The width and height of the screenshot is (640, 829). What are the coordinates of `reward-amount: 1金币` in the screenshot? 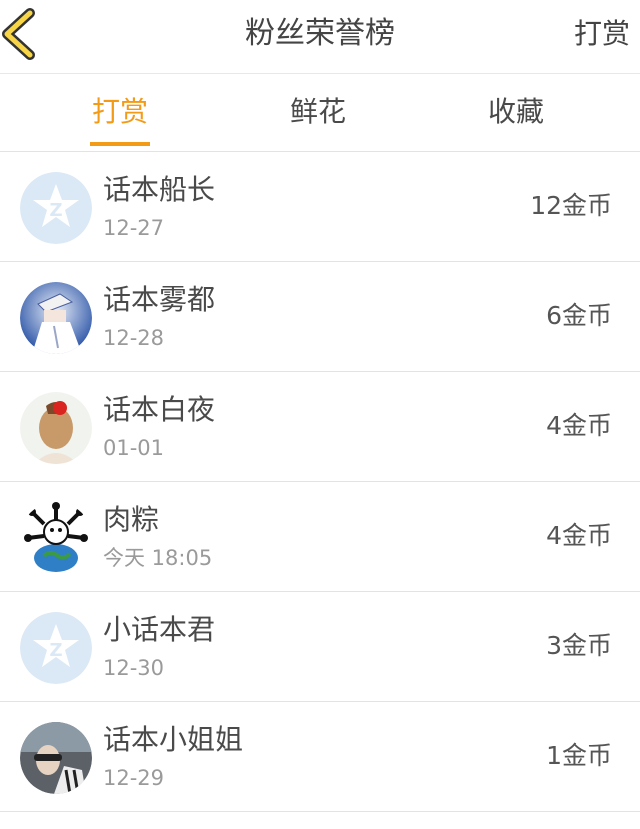 It's located at (579, 755).